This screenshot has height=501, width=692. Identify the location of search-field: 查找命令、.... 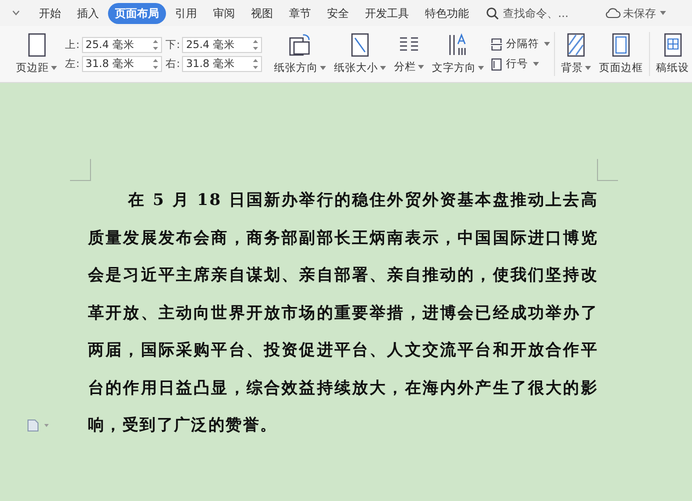
(532, 13).